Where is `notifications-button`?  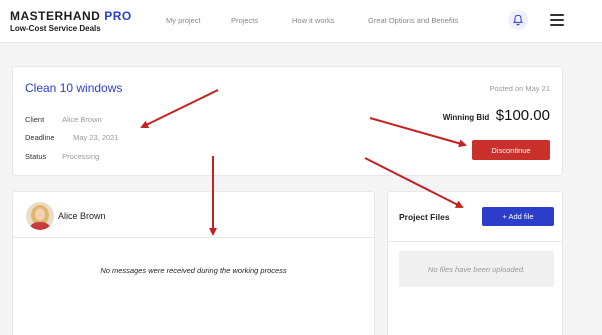
notifications-button is located at coordinates (518, 20).